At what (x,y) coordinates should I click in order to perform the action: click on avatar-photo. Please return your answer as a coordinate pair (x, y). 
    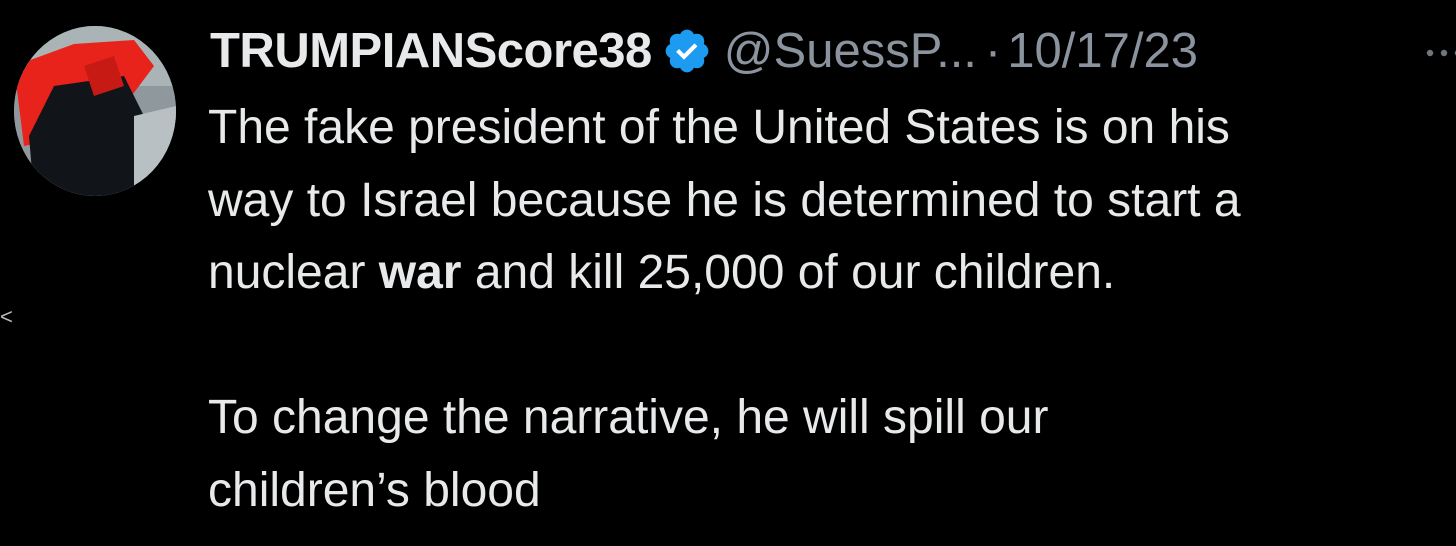
    Looking at the image, I should click on (95, 111).